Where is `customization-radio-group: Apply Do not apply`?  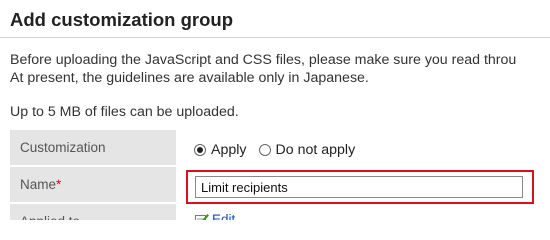 customization-radio-group: Apply Do not apply is located at coordinates (280, 150).